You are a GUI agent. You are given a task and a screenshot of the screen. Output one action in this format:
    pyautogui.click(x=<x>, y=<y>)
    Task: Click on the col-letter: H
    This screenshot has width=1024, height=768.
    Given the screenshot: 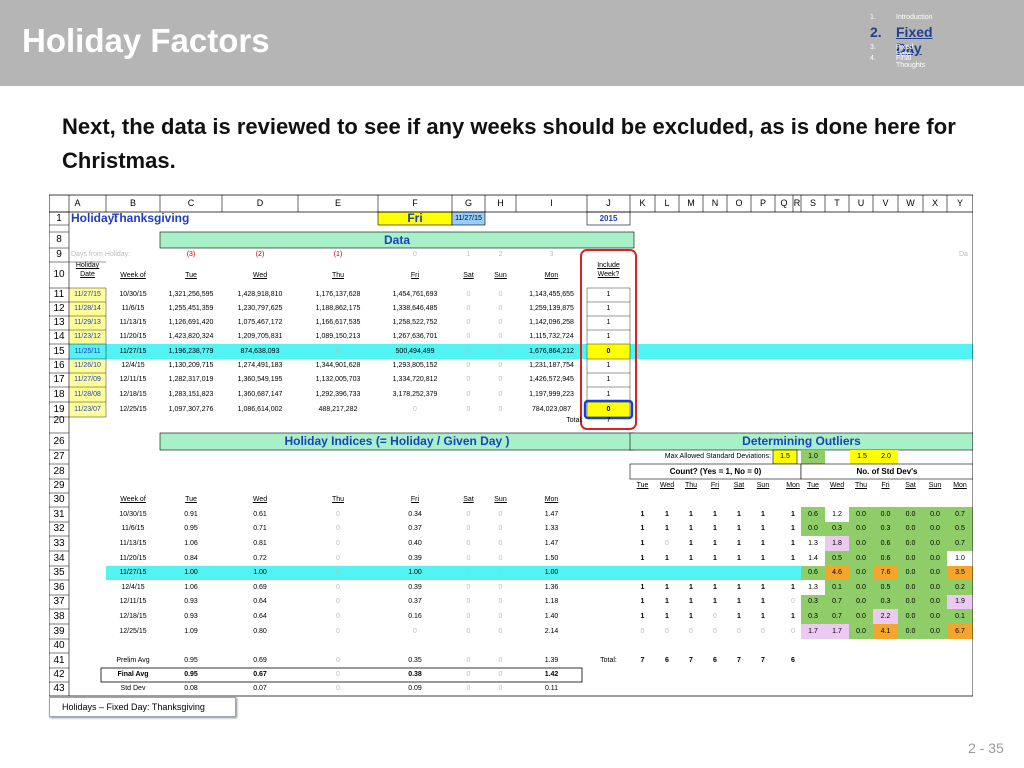 What is the action you would take?
    pyautogui.click(x=500, y=203)
    